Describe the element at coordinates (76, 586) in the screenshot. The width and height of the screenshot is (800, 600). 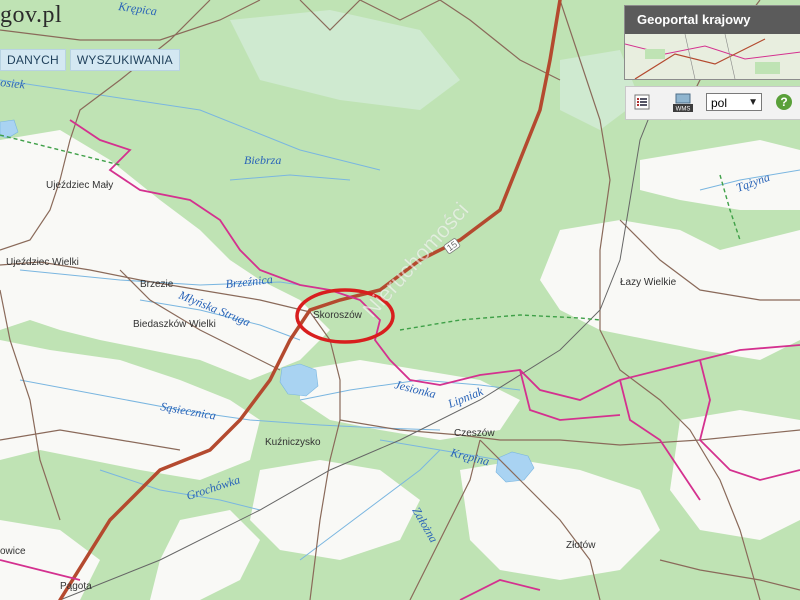
I see `town-label: Pągota` at that location.